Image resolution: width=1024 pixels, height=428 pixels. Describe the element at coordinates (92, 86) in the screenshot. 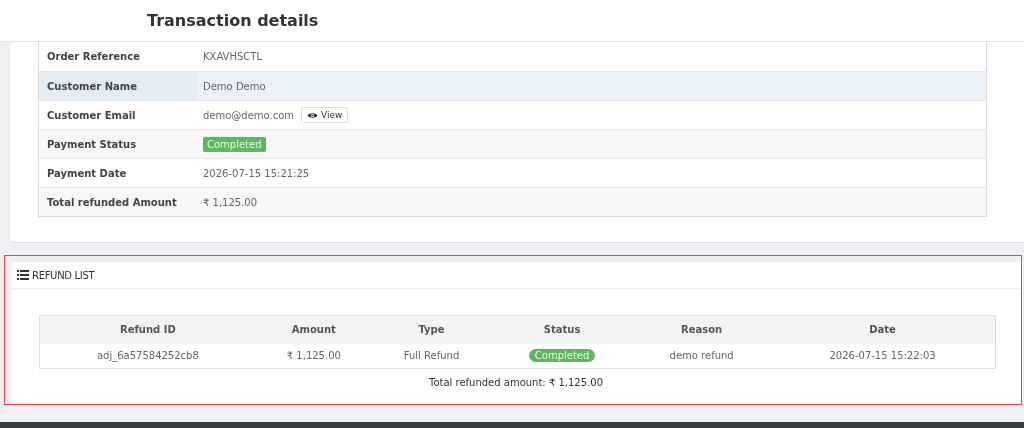

I see `field-label: Customer Name` at that location.